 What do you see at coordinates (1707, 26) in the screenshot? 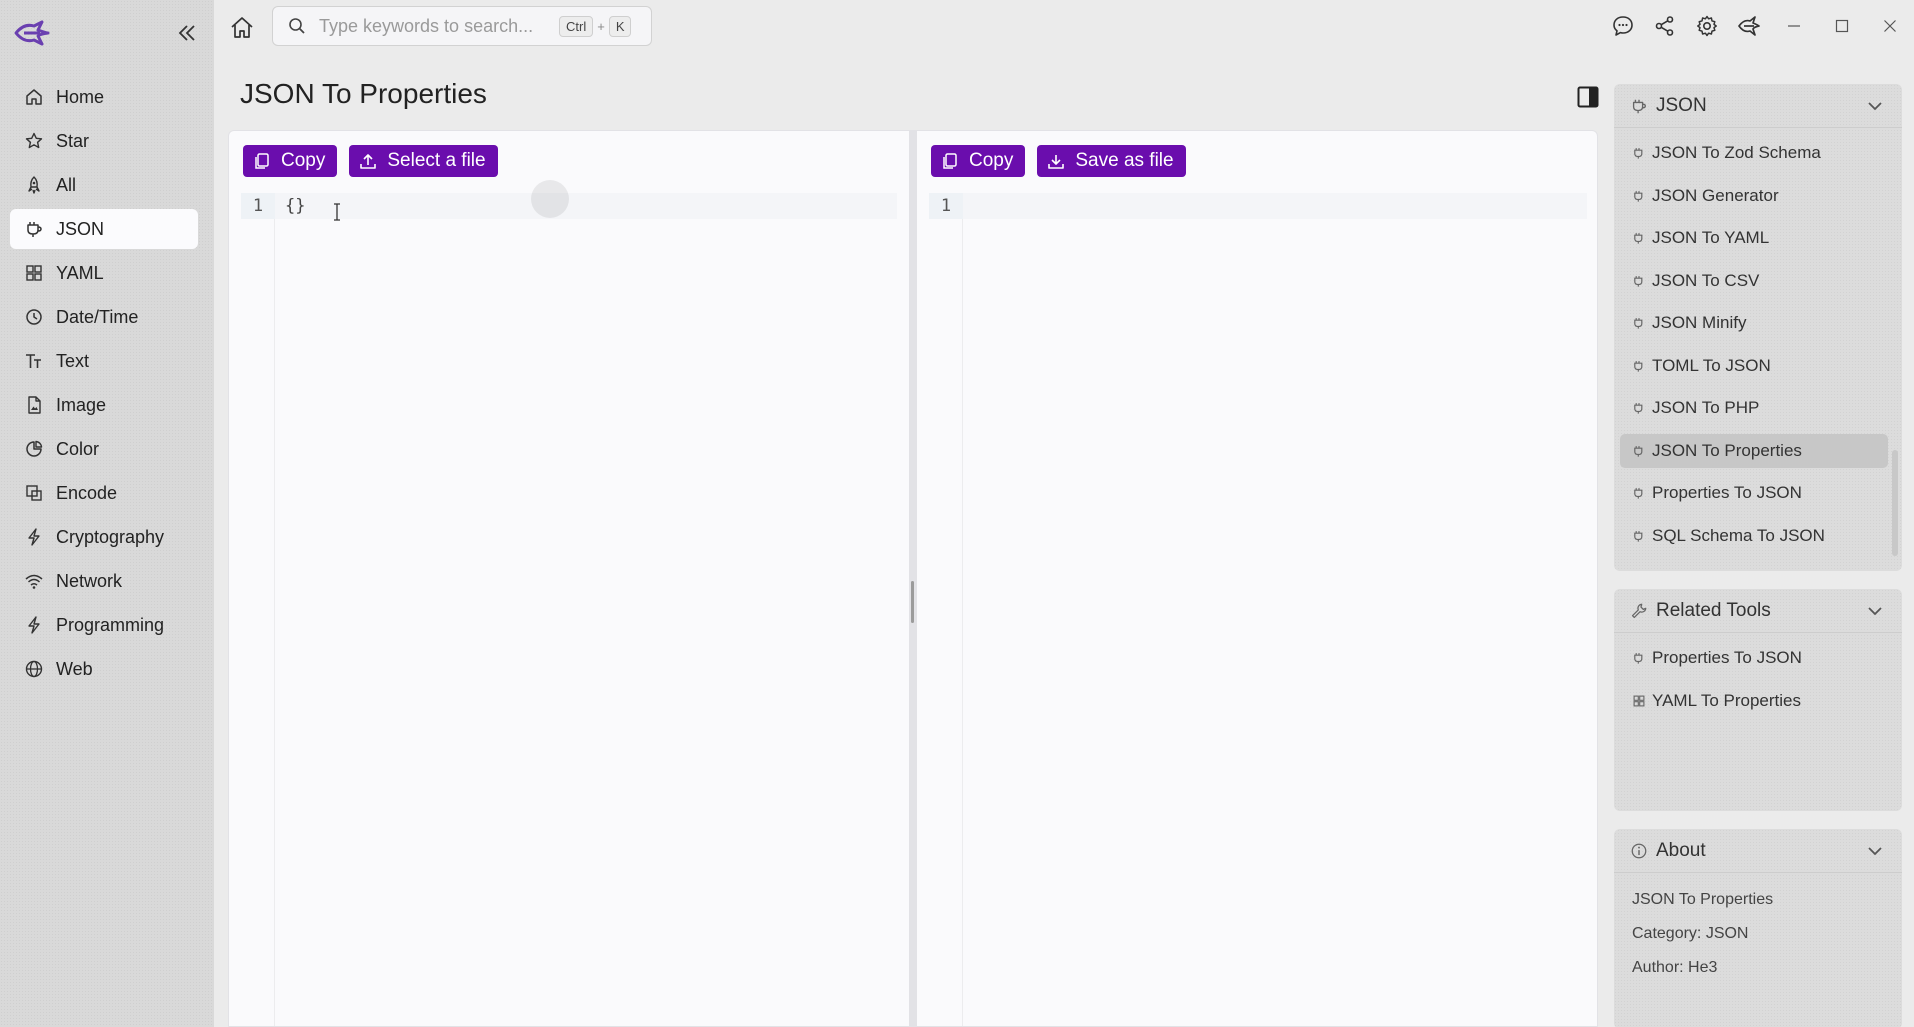
I see `settings-button` at bounding box center [1707, 26].